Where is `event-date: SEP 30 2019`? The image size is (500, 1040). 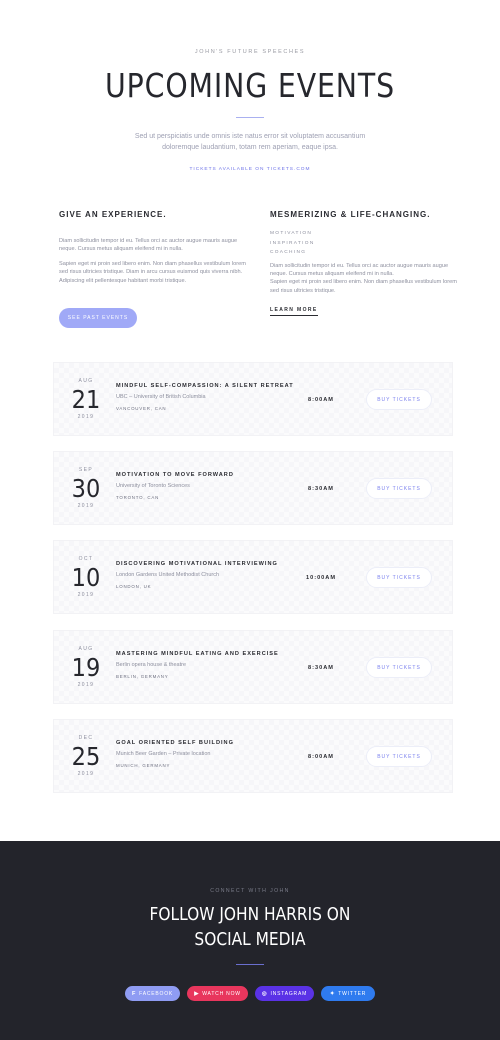 event-date: SEP 30 2019 is located at coordinates (86, 489).